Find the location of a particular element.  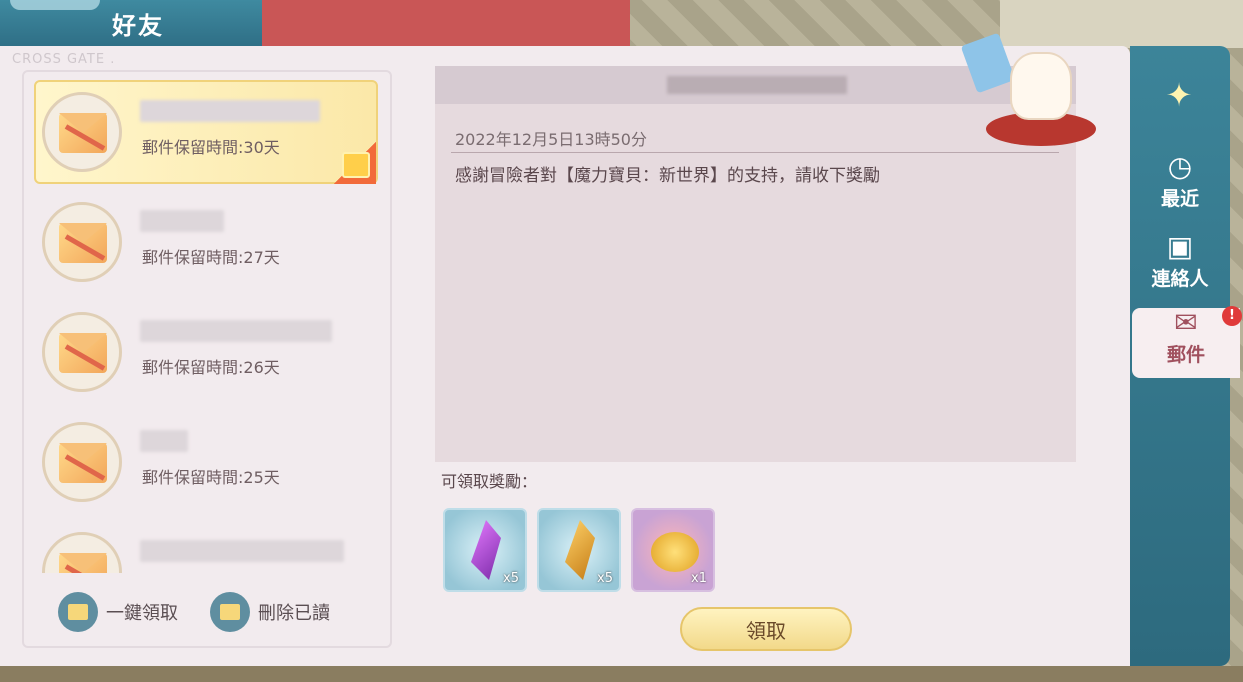

reward-item-gold-crystal: x5 is located at coordinates (579, 550).